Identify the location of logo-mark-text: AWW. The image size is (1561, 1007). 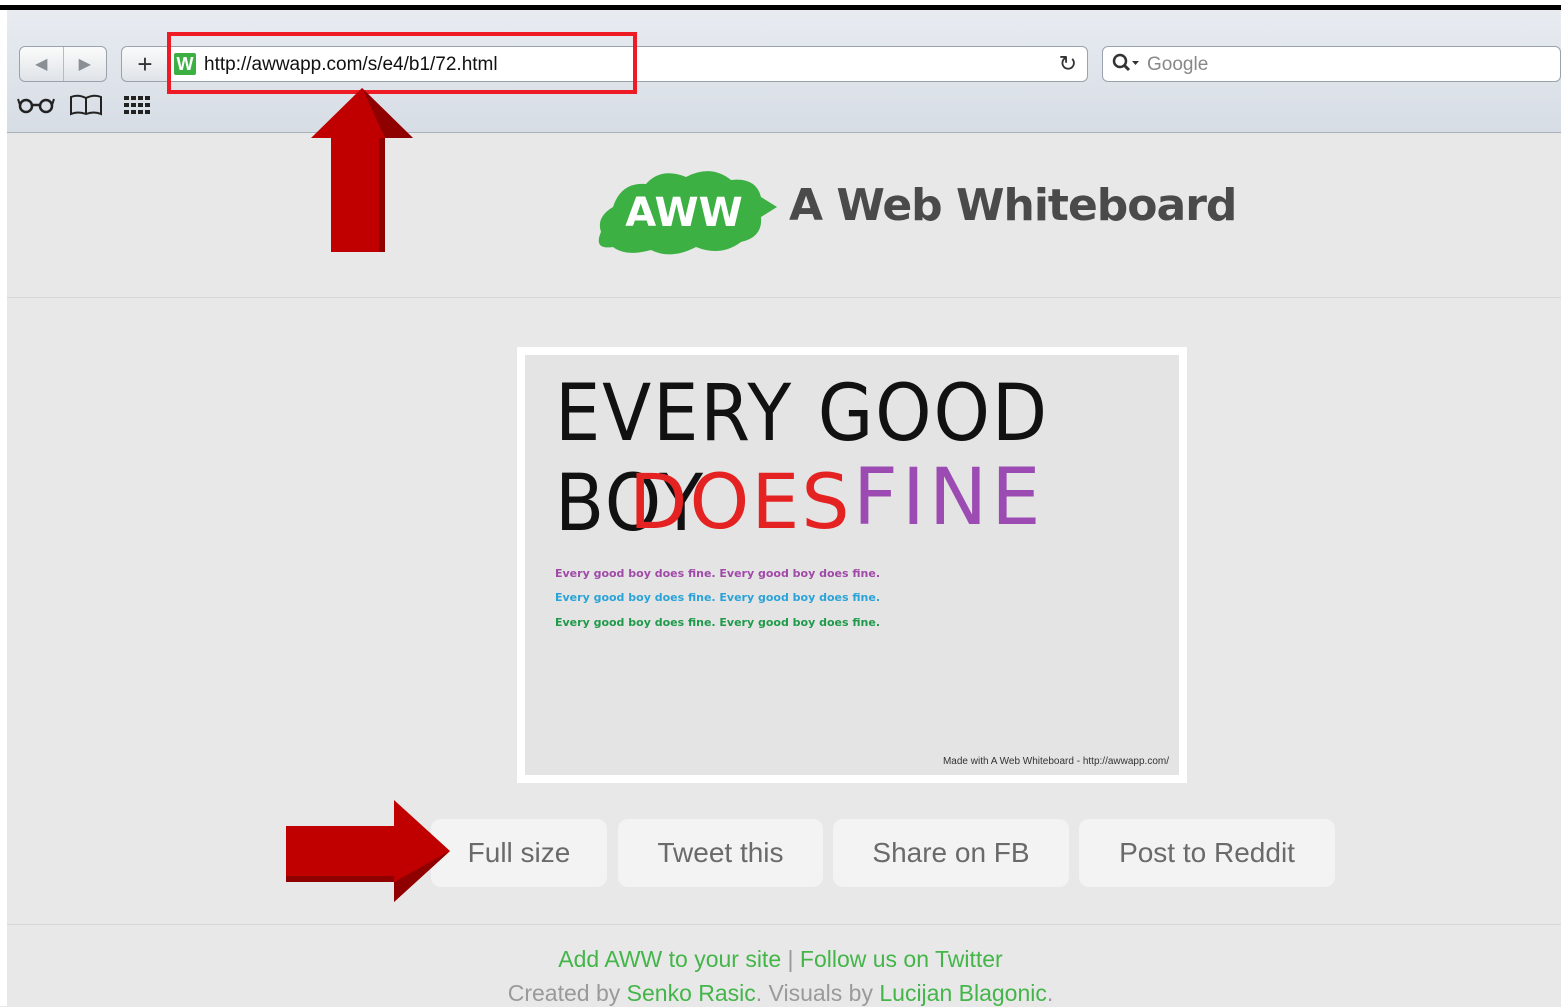
(683, 213).